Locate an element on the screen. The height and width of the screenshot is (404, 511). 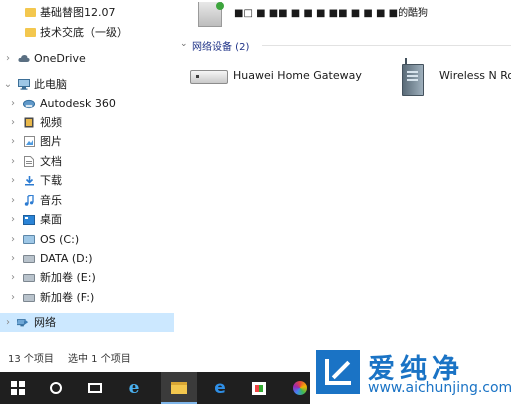
nav-item-label: Autodesk 360 is located at coordinates (78, 103).